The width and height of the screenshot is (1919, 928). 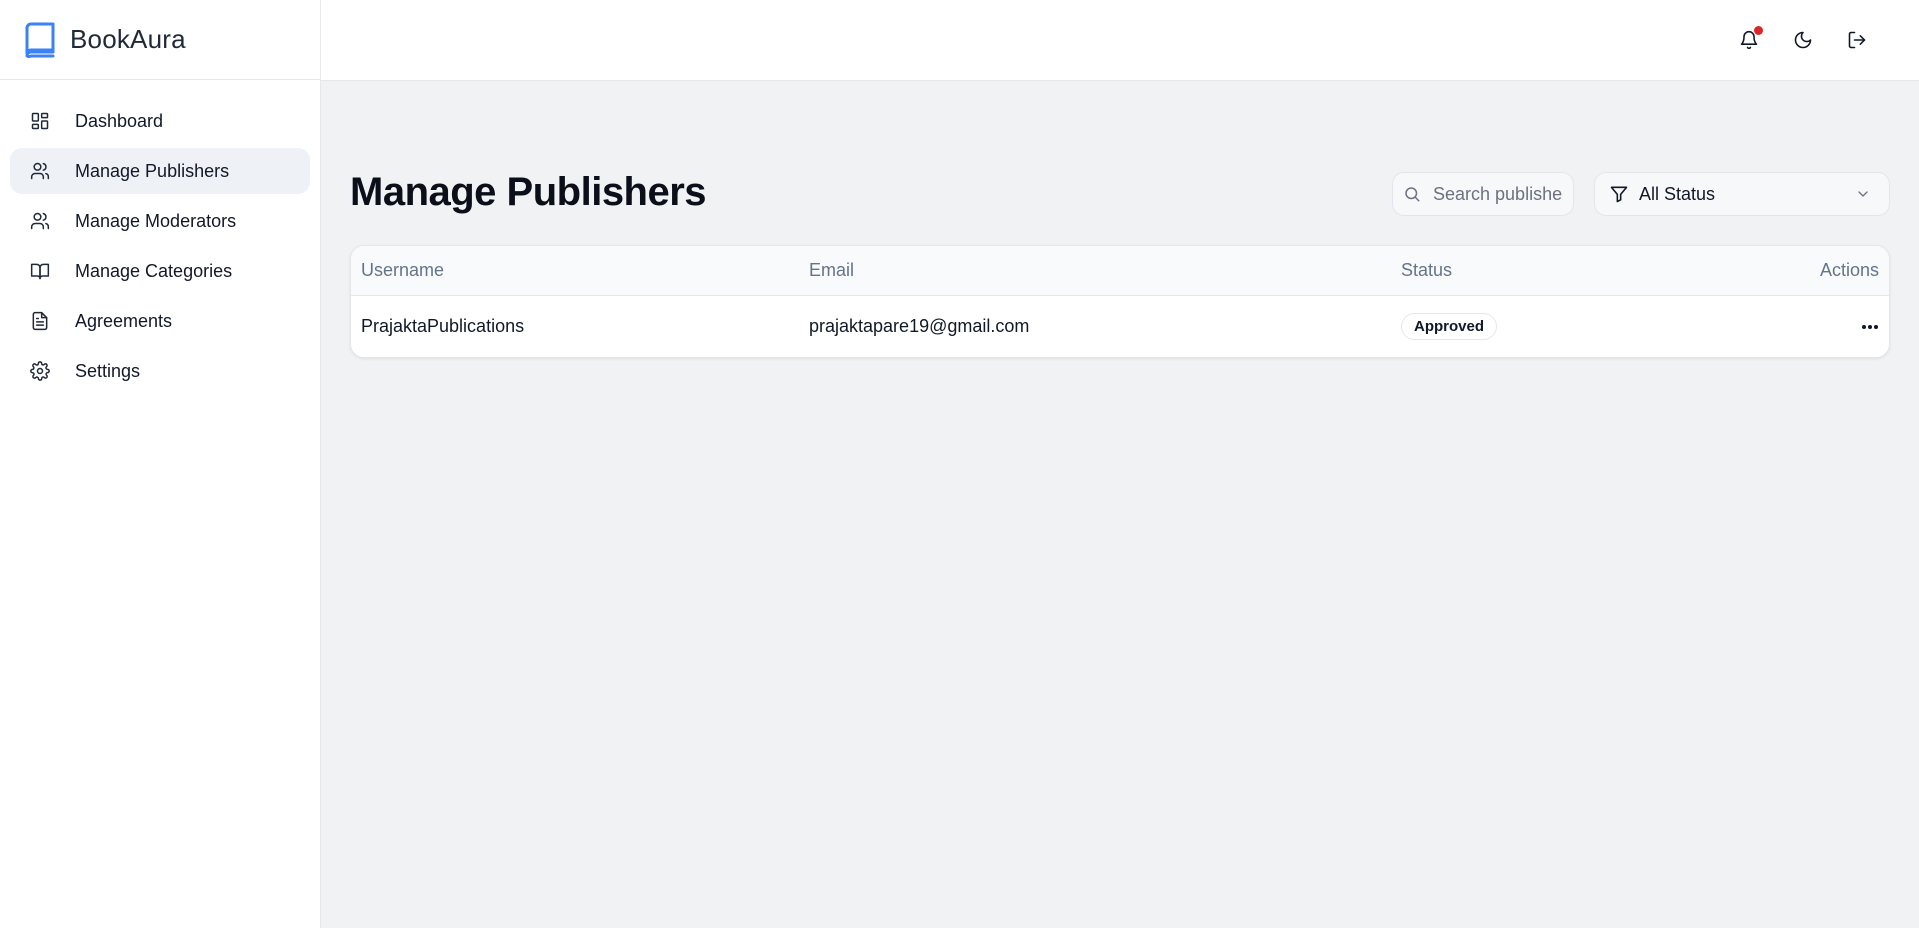 What do you see at coordinates (128, 39) in the screenshot?
I see `brand-name: BookAura` at bounding box center [128, 39].